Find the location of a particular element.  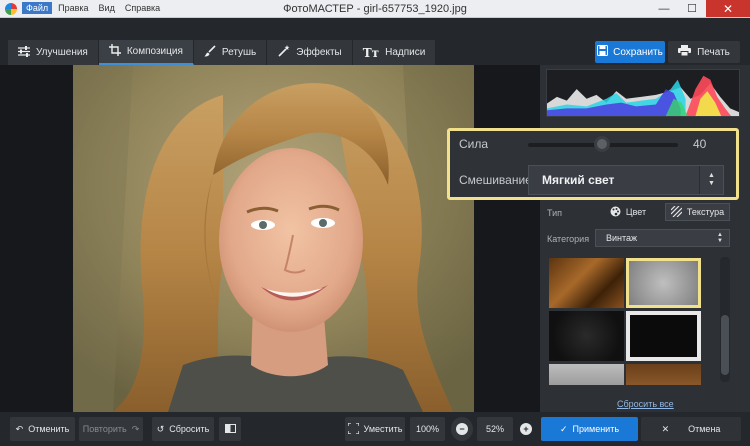

check-icon: ✓ is located at coordinates (563, 428).